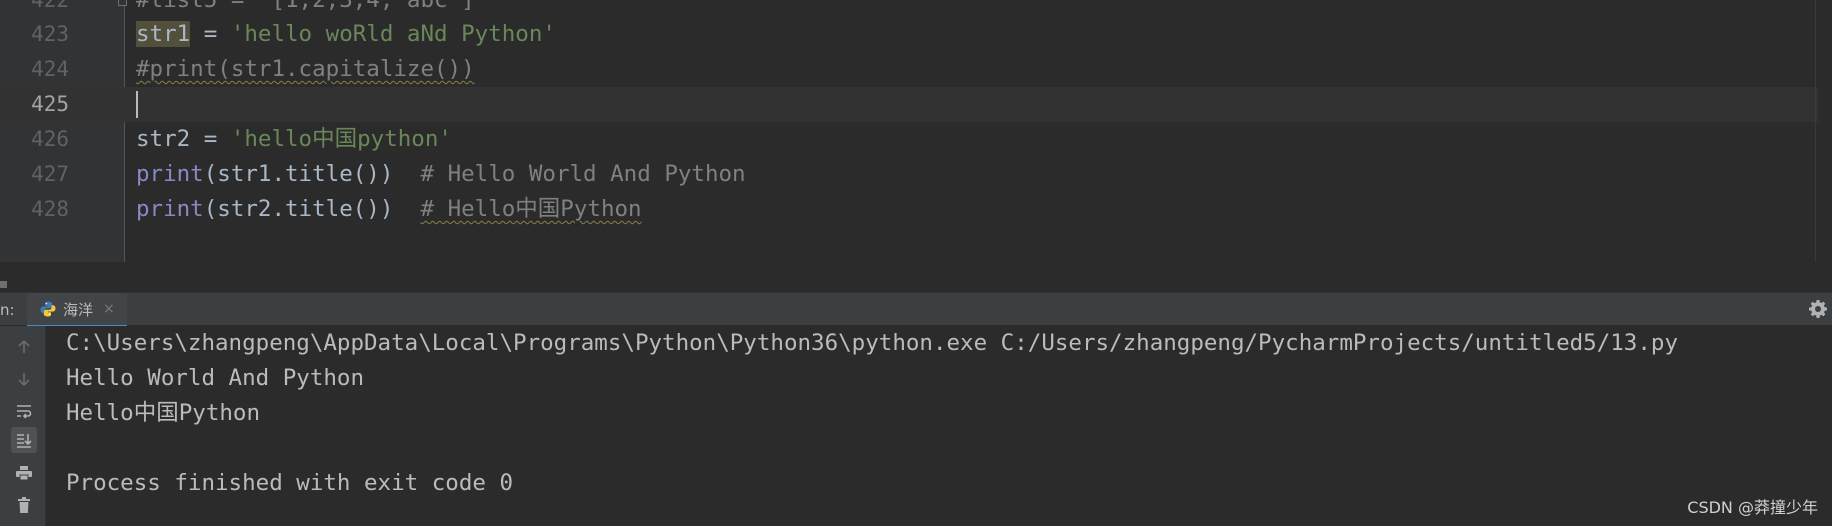 This screenshot has width=1832, height=526. Describe the element at coordinates (346, 34) in the screenshot. I see `code-text: str1 = 'hello woRld aNd Python'` at that location.